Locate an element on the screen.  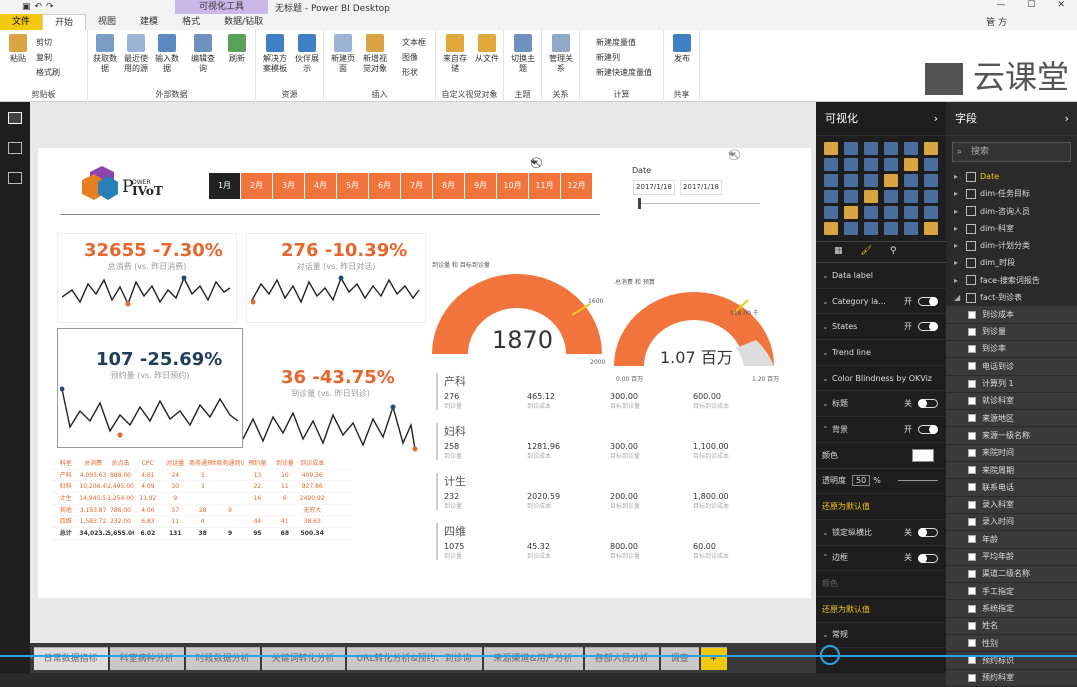
month-button: 6月 is located at coordinates (384, 186).